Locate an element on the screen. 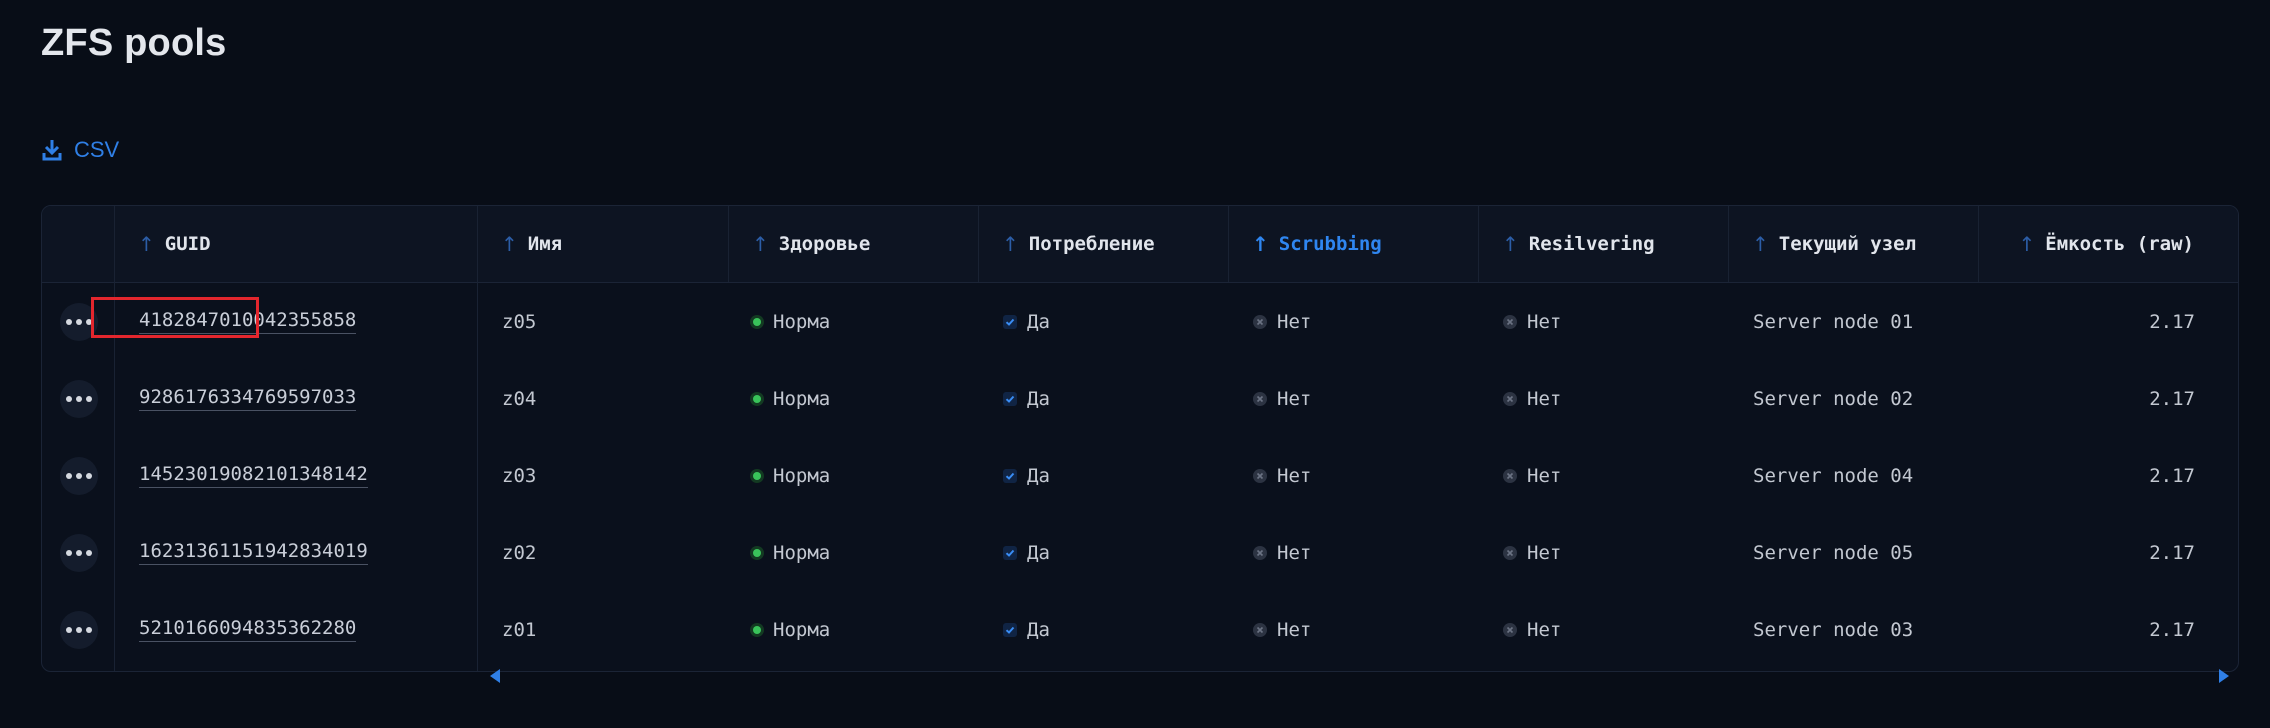 The width and height of the screenshot is (2270, 728). guid-link: 4182847010042355858 is located at coordinates (248, 321).